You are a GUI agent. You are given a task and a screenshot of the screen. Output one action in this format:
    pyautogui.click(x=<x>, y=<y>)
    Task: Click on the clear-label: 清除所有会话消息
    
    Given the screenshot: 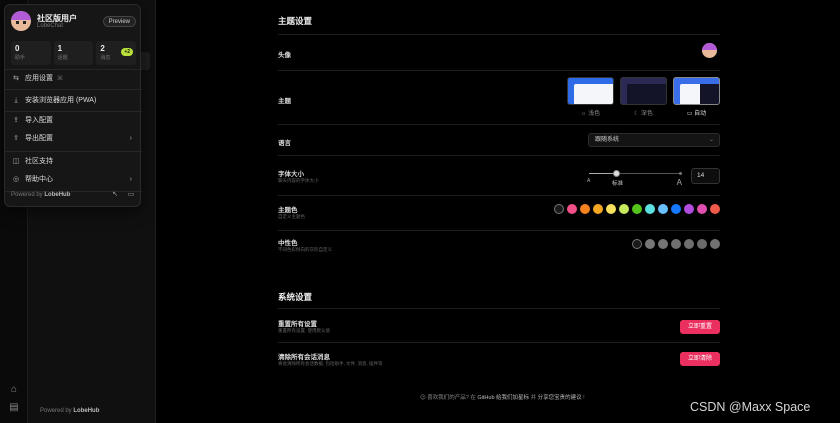 What is the action you would take?
    pyautogui.click(x=304, y=357)
    